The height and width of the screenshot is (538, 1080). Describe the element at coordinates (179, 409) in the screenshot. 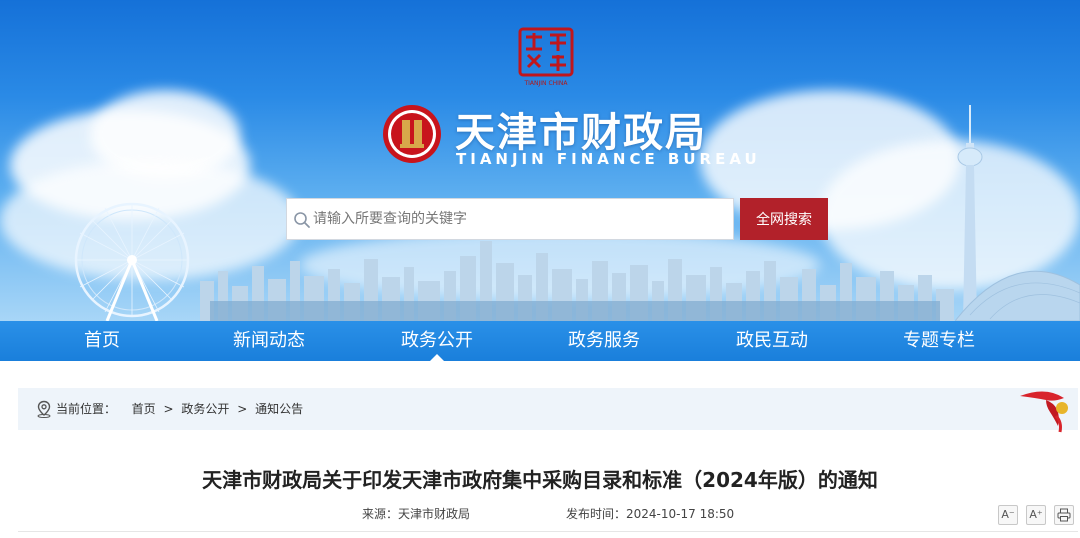

I see `breadcrumb-trail: 当前位置： 首页 > 政务公开 > 通知公告` at that location.